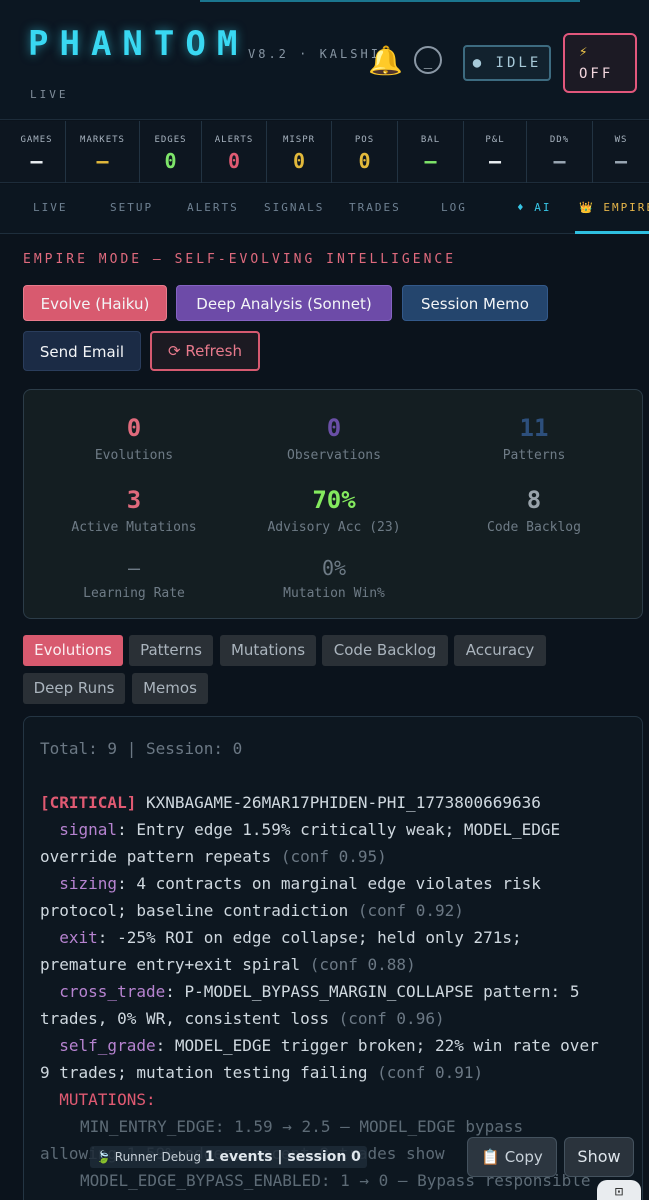 Image resolution: width=649 pixels, height=1200 pixels. I want to click on entry-conf: (conf 0.92), so click(410, 910).